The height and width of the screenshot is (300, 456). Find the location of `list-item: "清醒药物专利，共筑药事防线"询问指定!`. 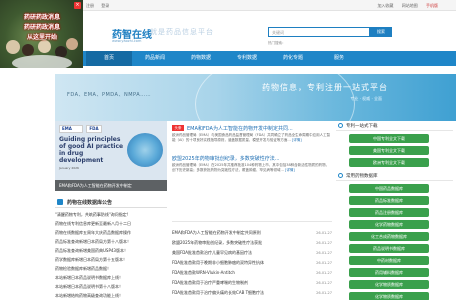

list-item: "清醒药物专利，共筑药事防线"询问指定! is located at coordinates (111, 214).